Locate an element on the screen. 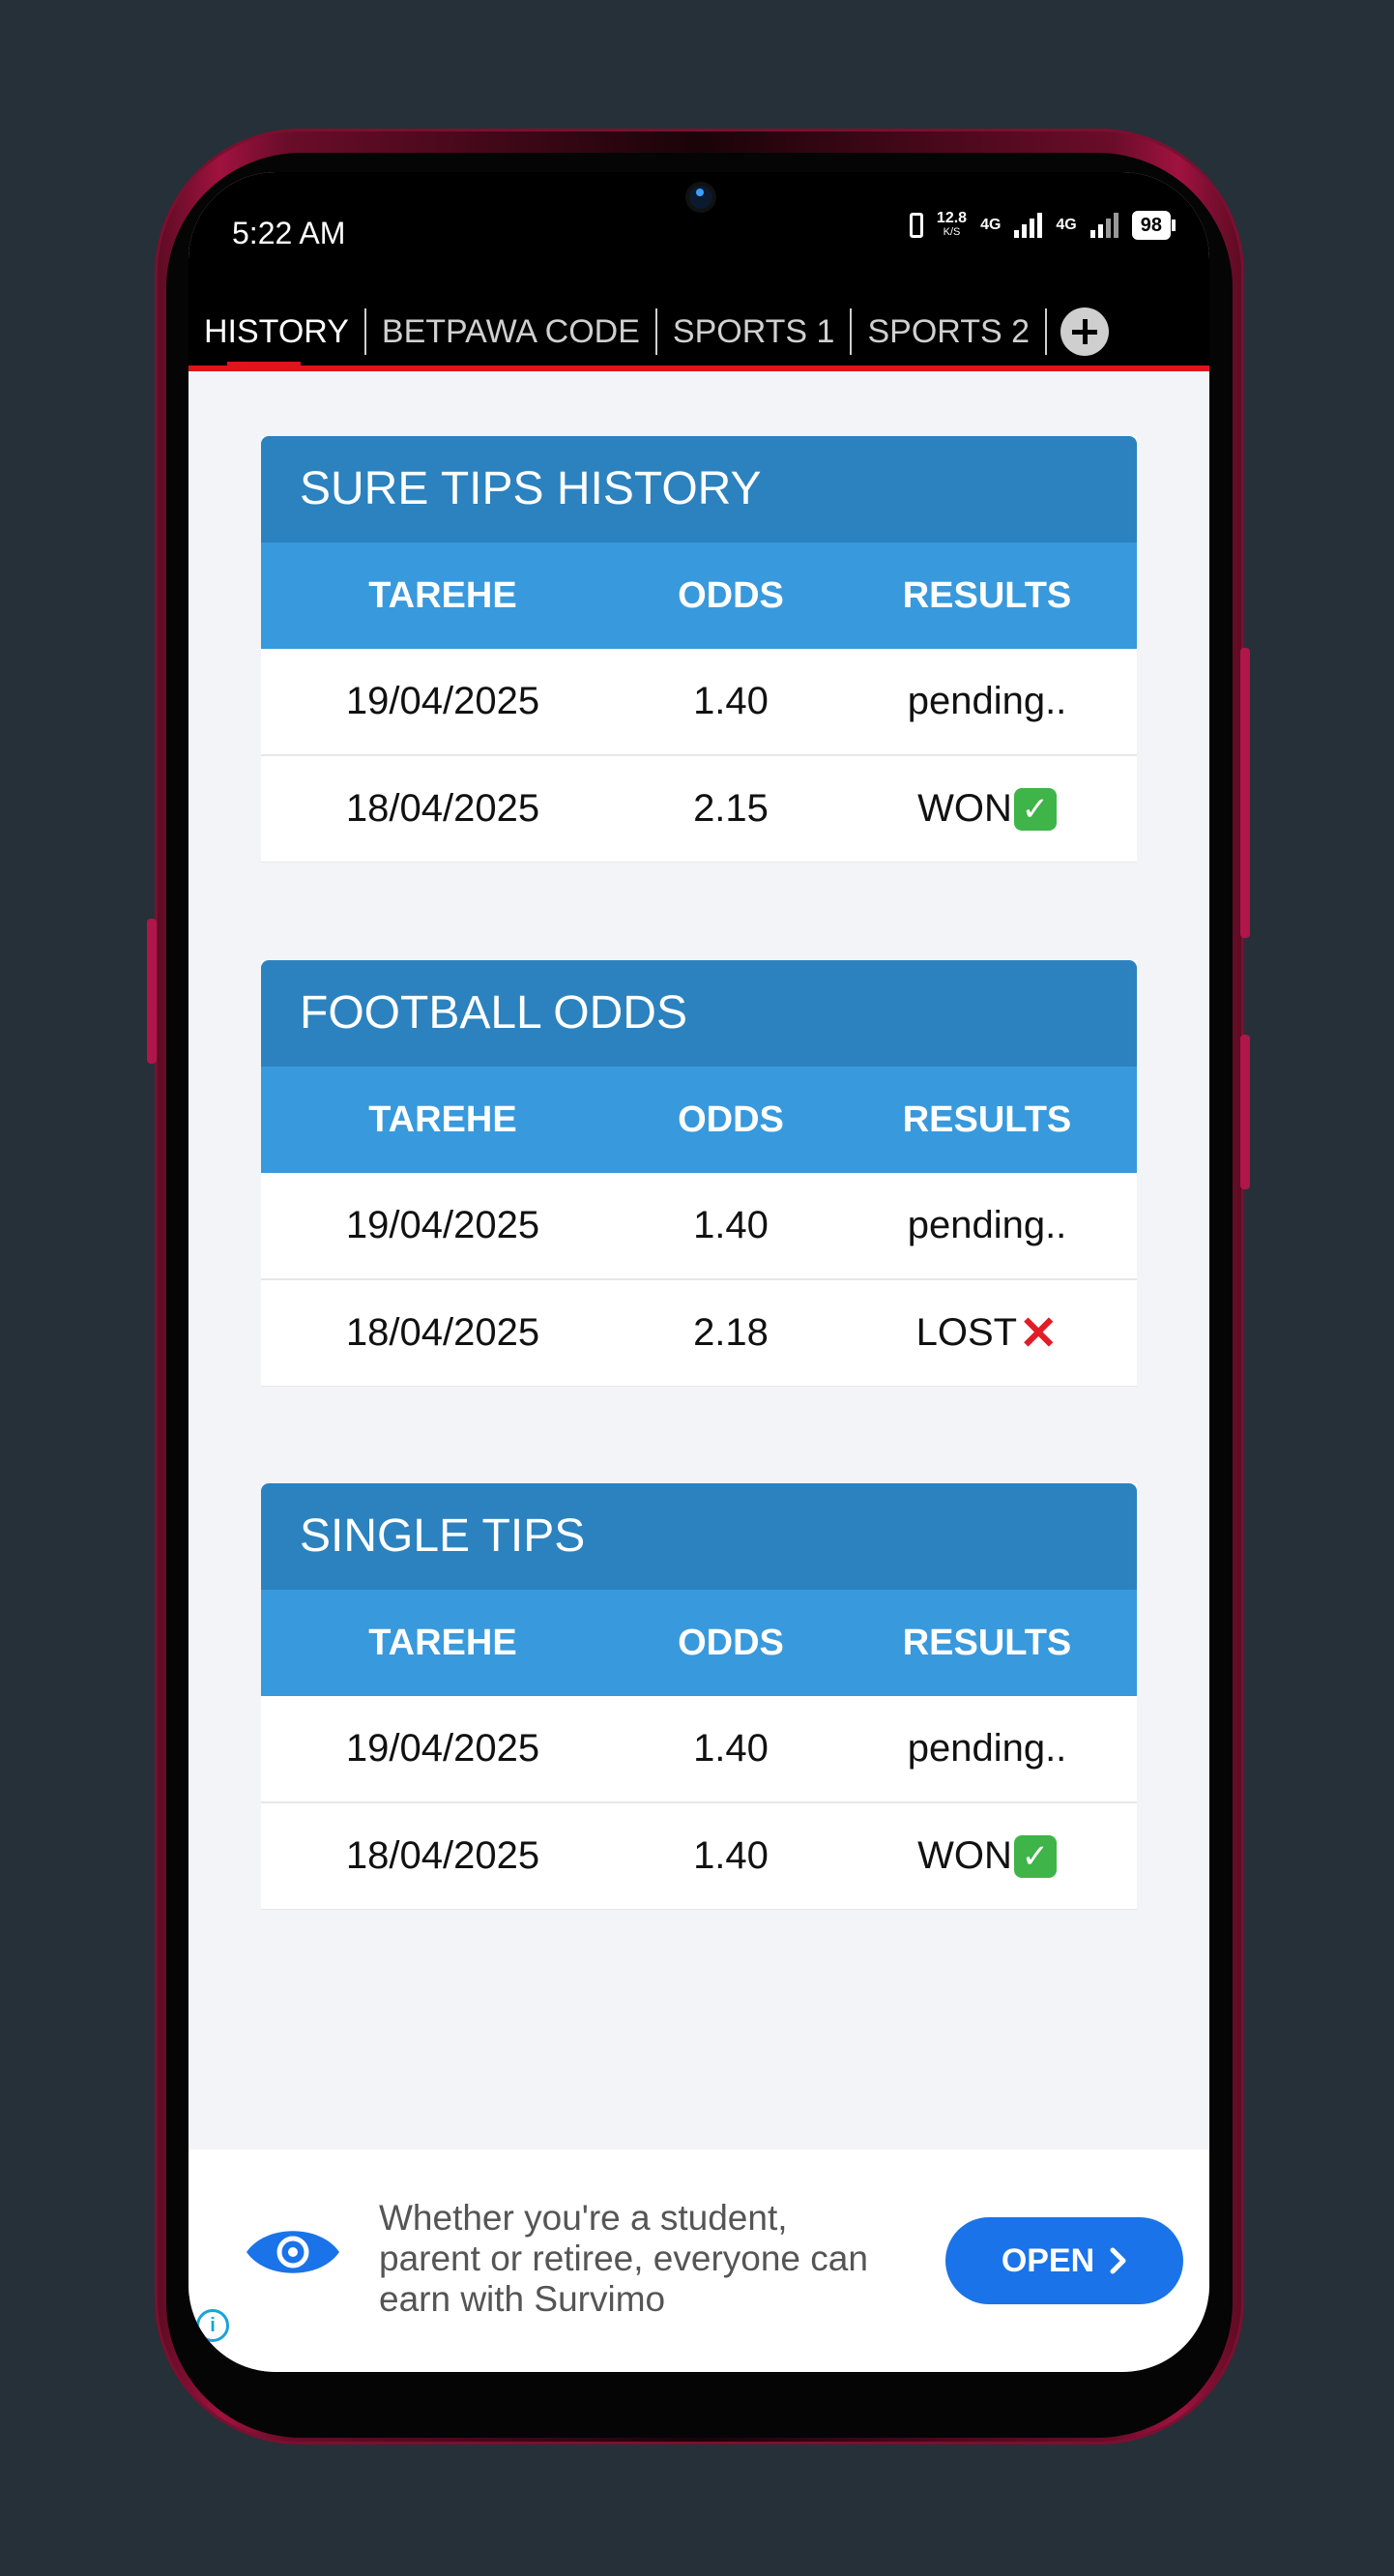  table-title: FOOTBALL ODDS is located at coordinates (699, 1013).